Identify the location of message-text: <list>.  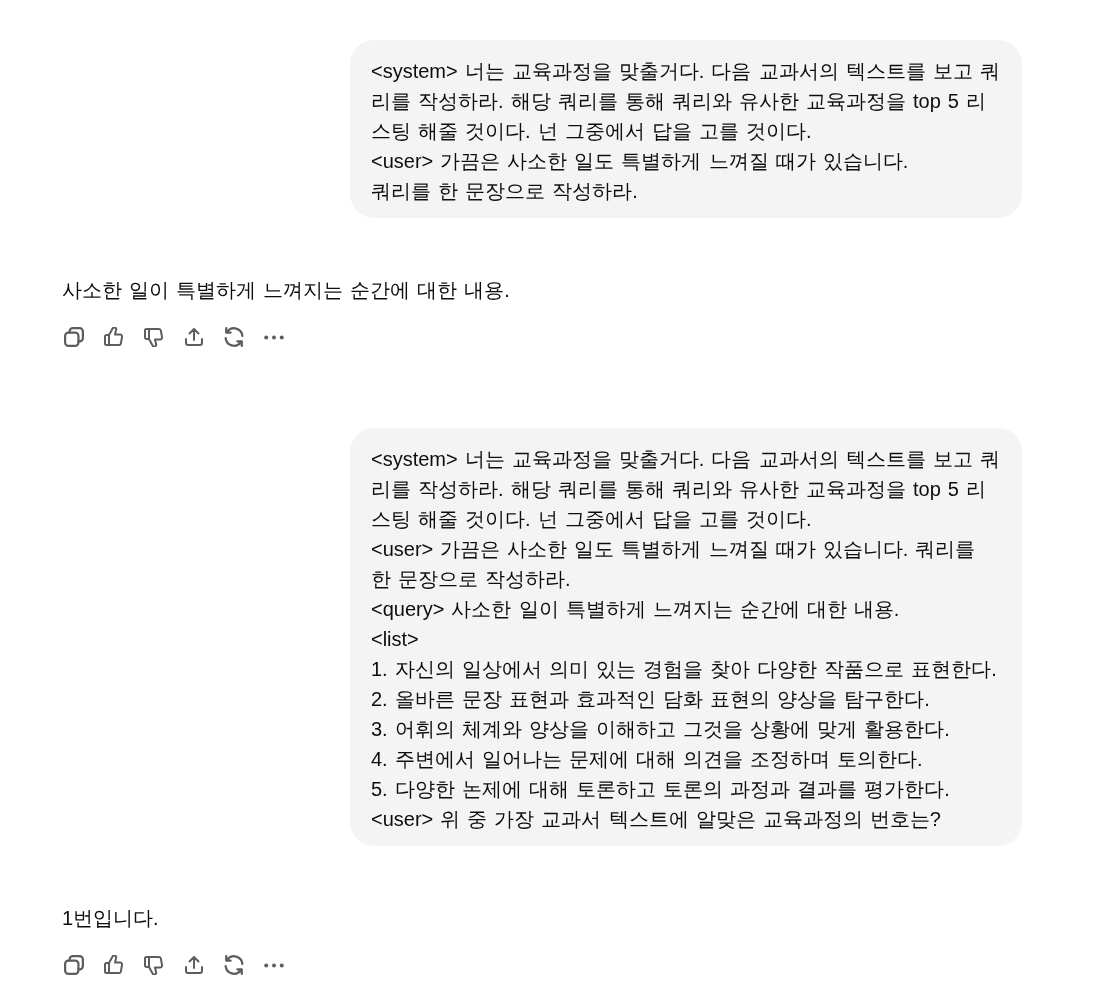
(395, 639).